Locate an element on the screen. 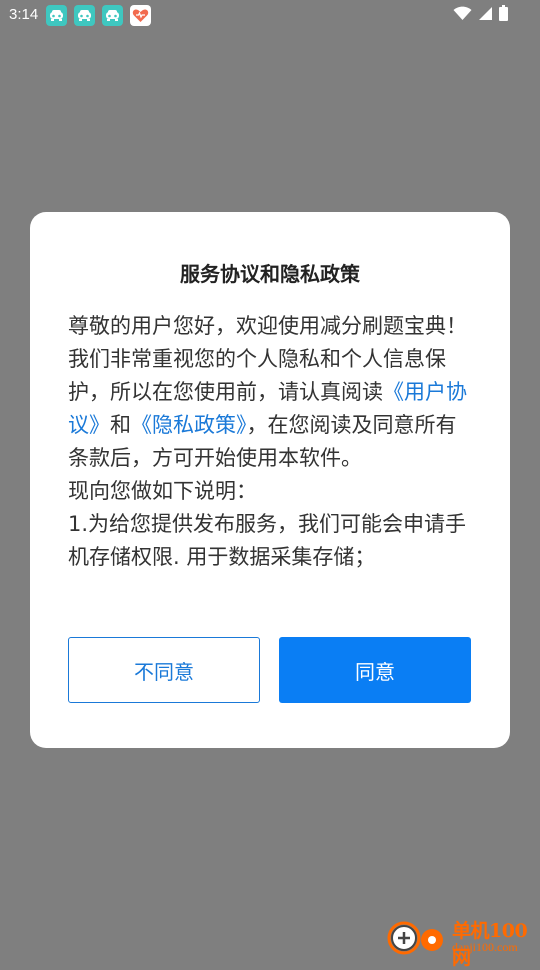 The image size is (540, 970). privacy-policy-link: 《隐私政策》 is located at coordinates (189, 425).